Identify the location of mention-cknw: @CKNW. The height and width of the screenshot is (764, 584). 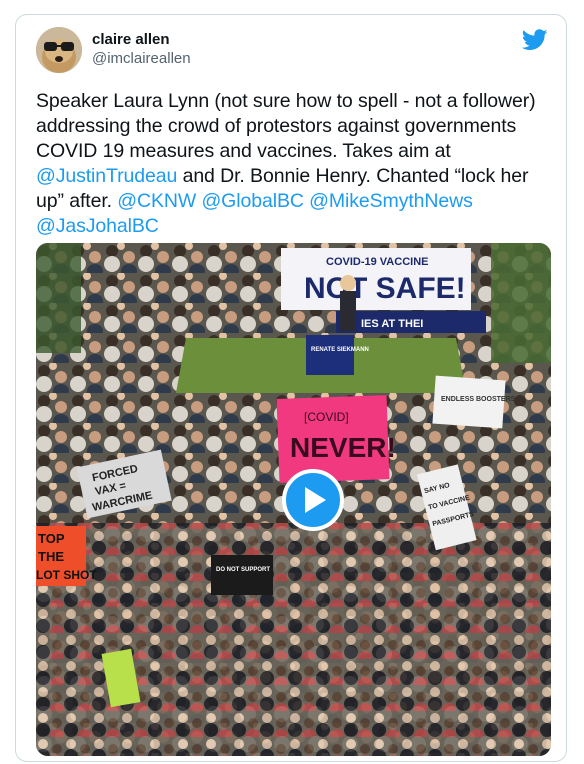
(156, 201).